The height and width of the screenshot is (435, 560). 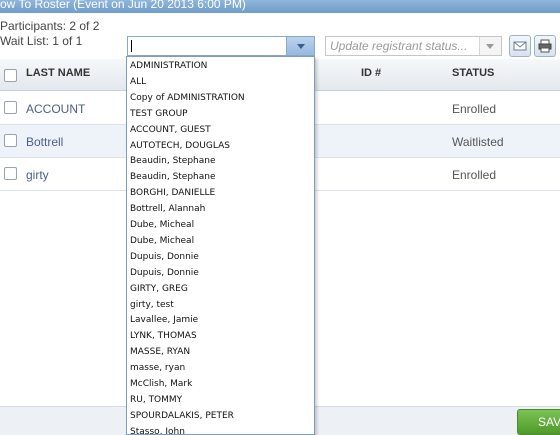 I want to click on dropdown-option: MASSE, RYAN, so click(x=220, y=352).